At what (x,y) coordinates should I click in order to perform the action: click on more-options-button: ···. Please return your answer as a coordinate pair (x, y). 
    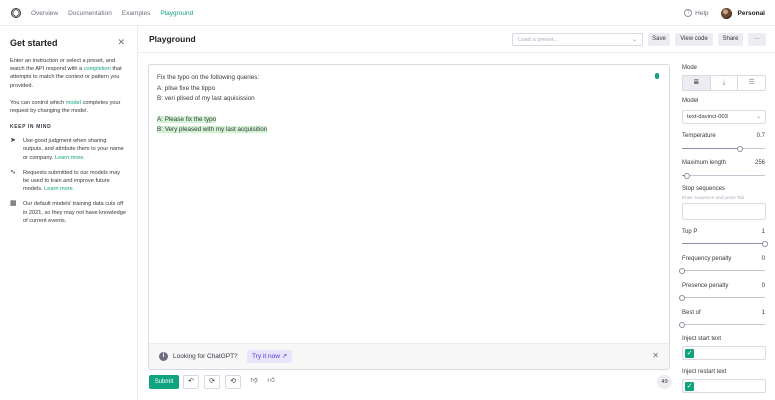
    Looking at the image, I should click on (757, 39).